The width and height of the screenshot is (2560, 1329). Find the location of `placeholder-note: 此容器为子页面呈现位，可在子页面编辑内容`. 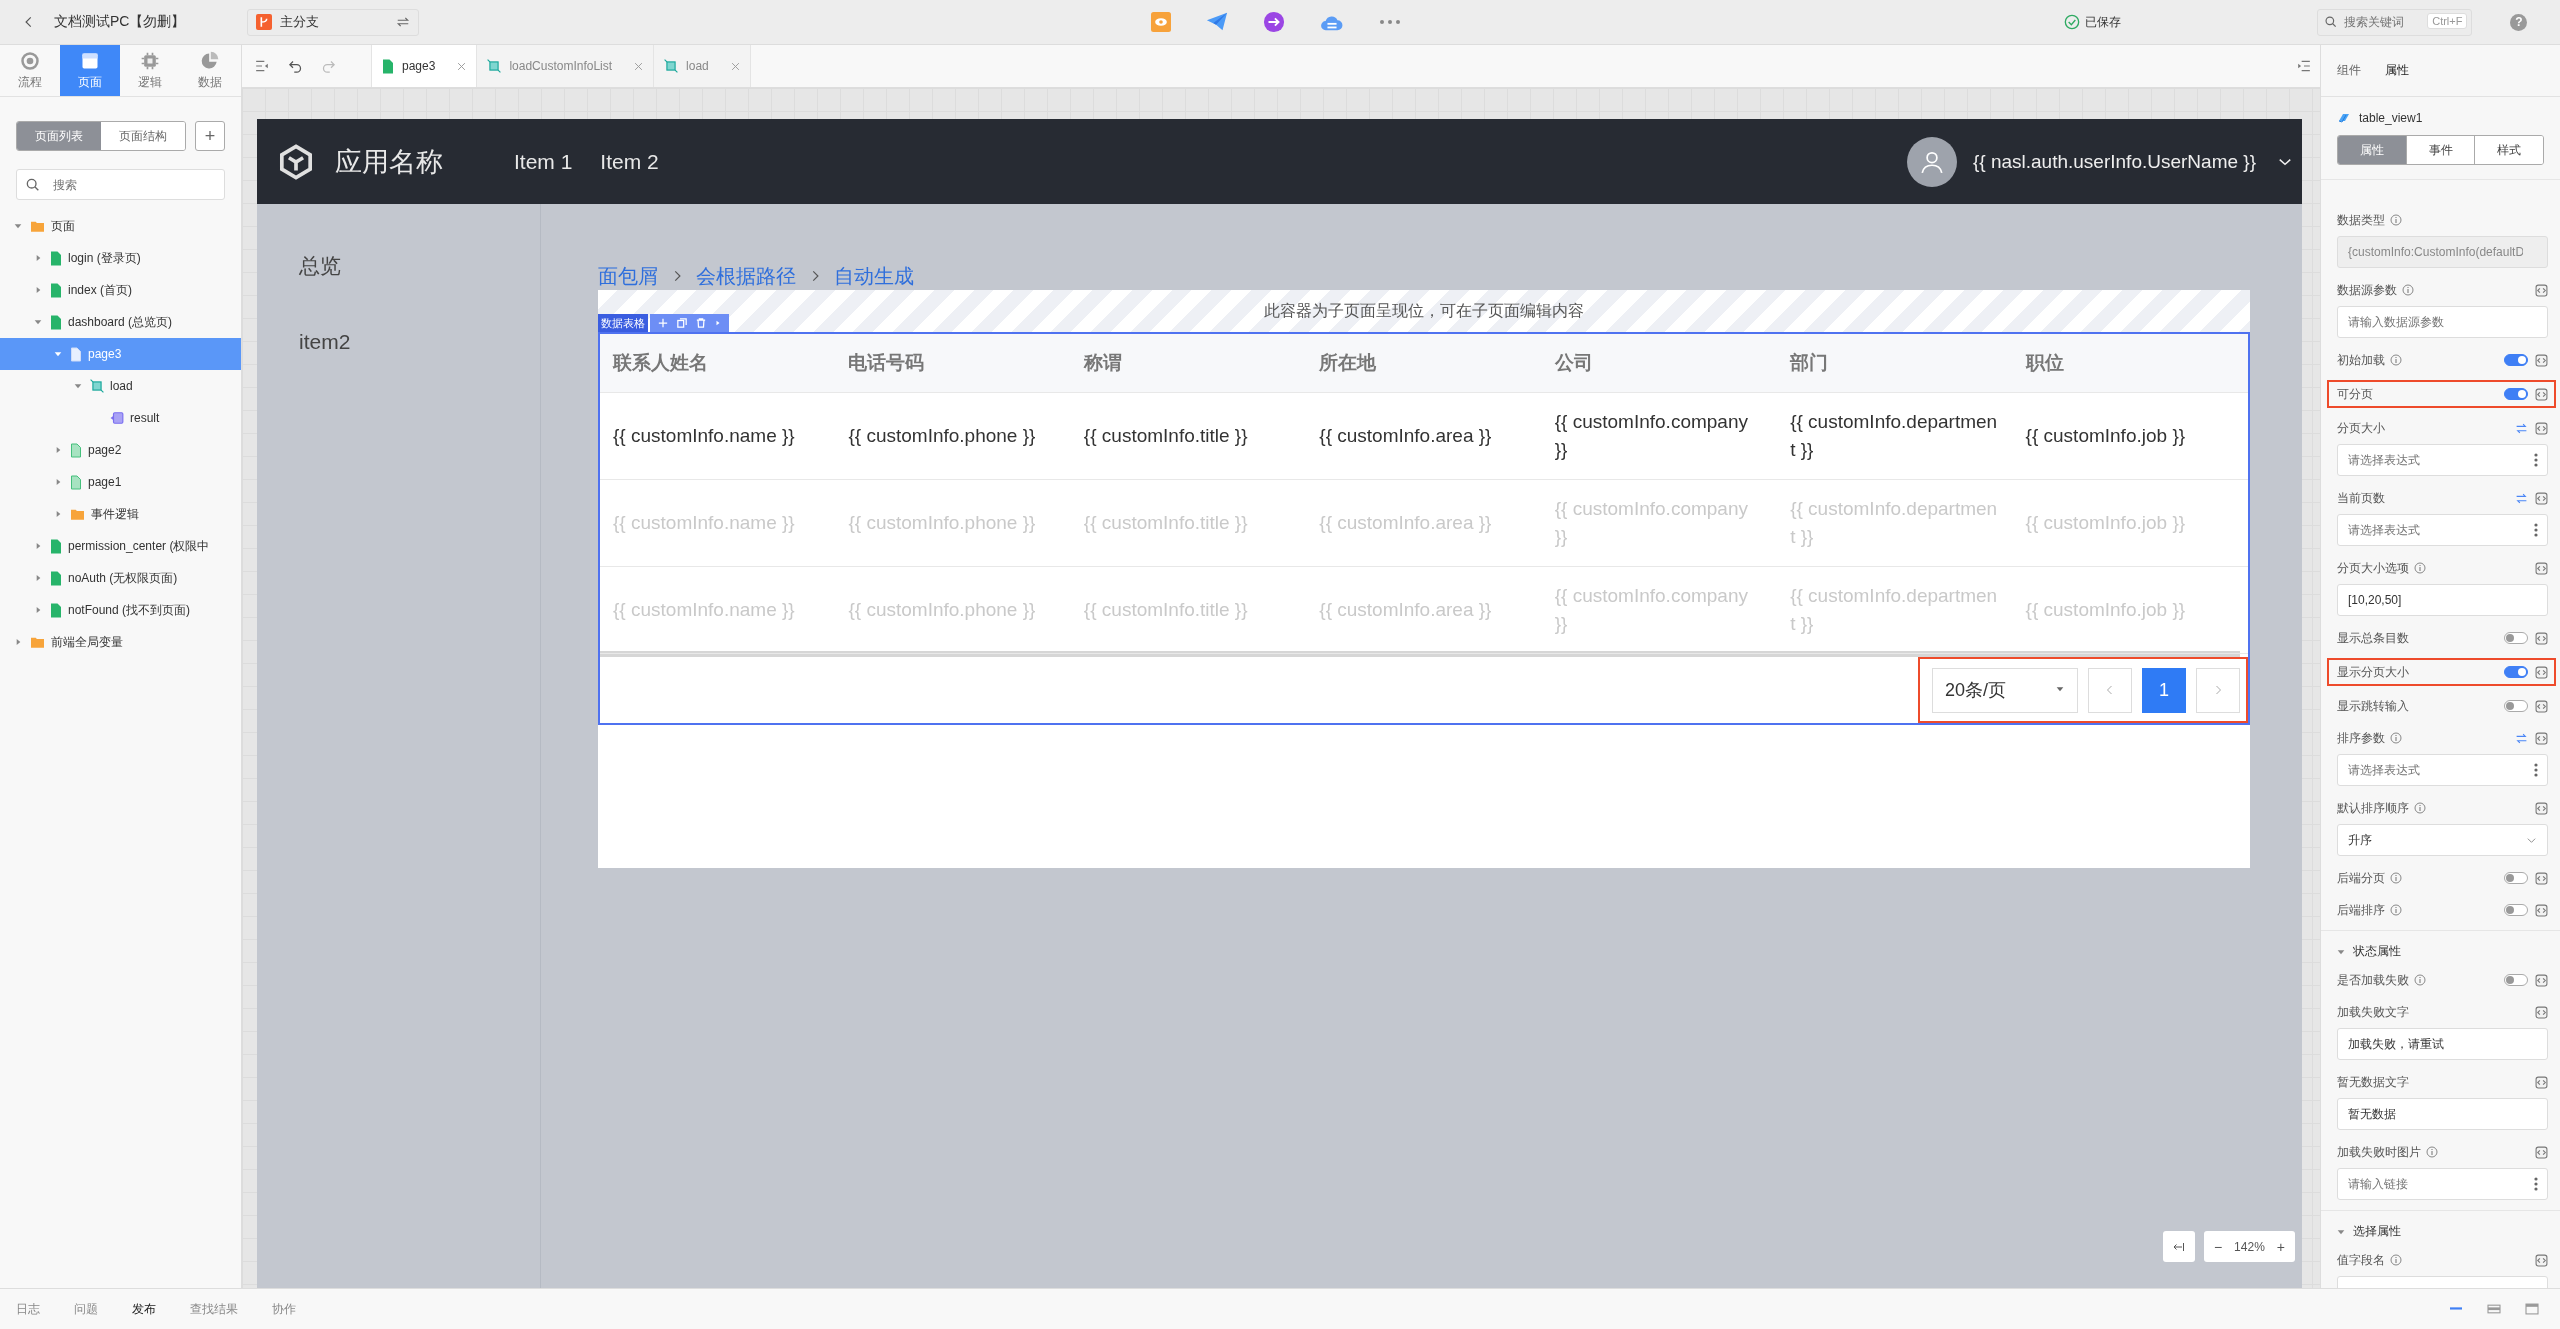

placeholder-note: 此容器为子页面呈现位，可在子页面编辑内容 is located at coordinates (1424, 310).